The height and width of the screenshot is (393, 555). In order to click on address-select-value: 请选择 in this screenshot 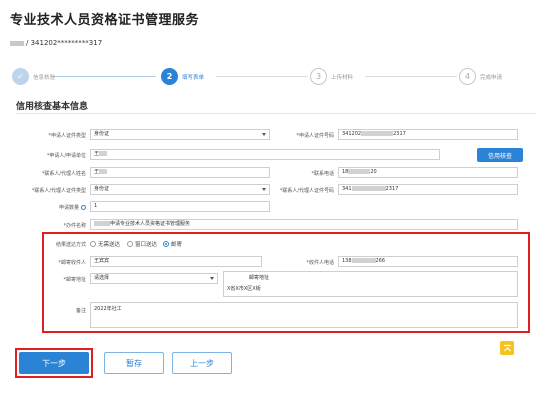, I will do `click(102, 278)`.